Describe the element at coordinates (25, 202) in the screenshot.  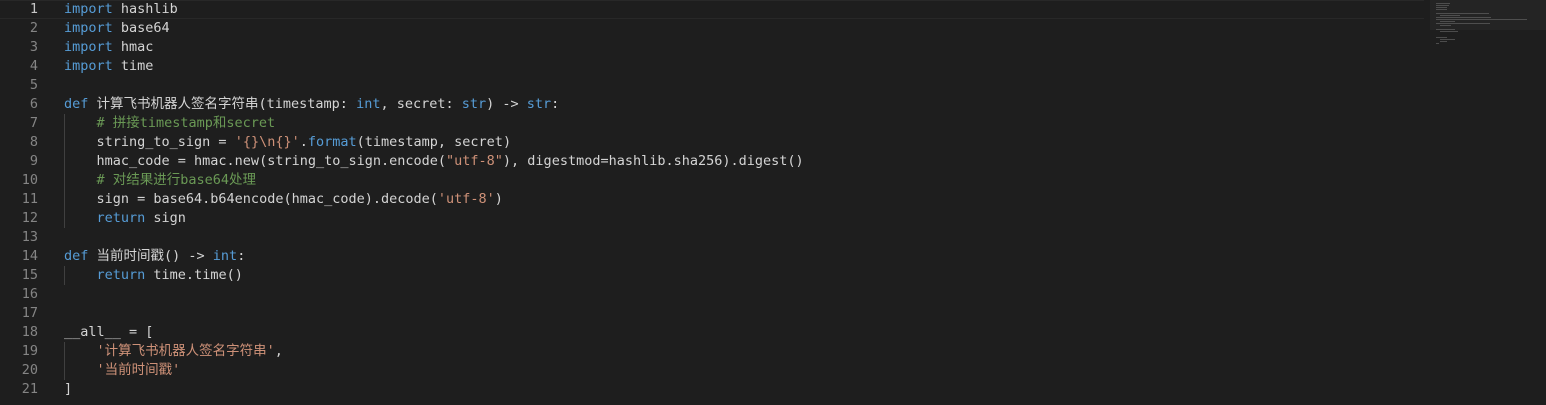
I see `line-number-gutter: 1 2 3 4 5 6 7 8 9 10 11 12 13 14 15 16 17 18 19 20 21` at that location.